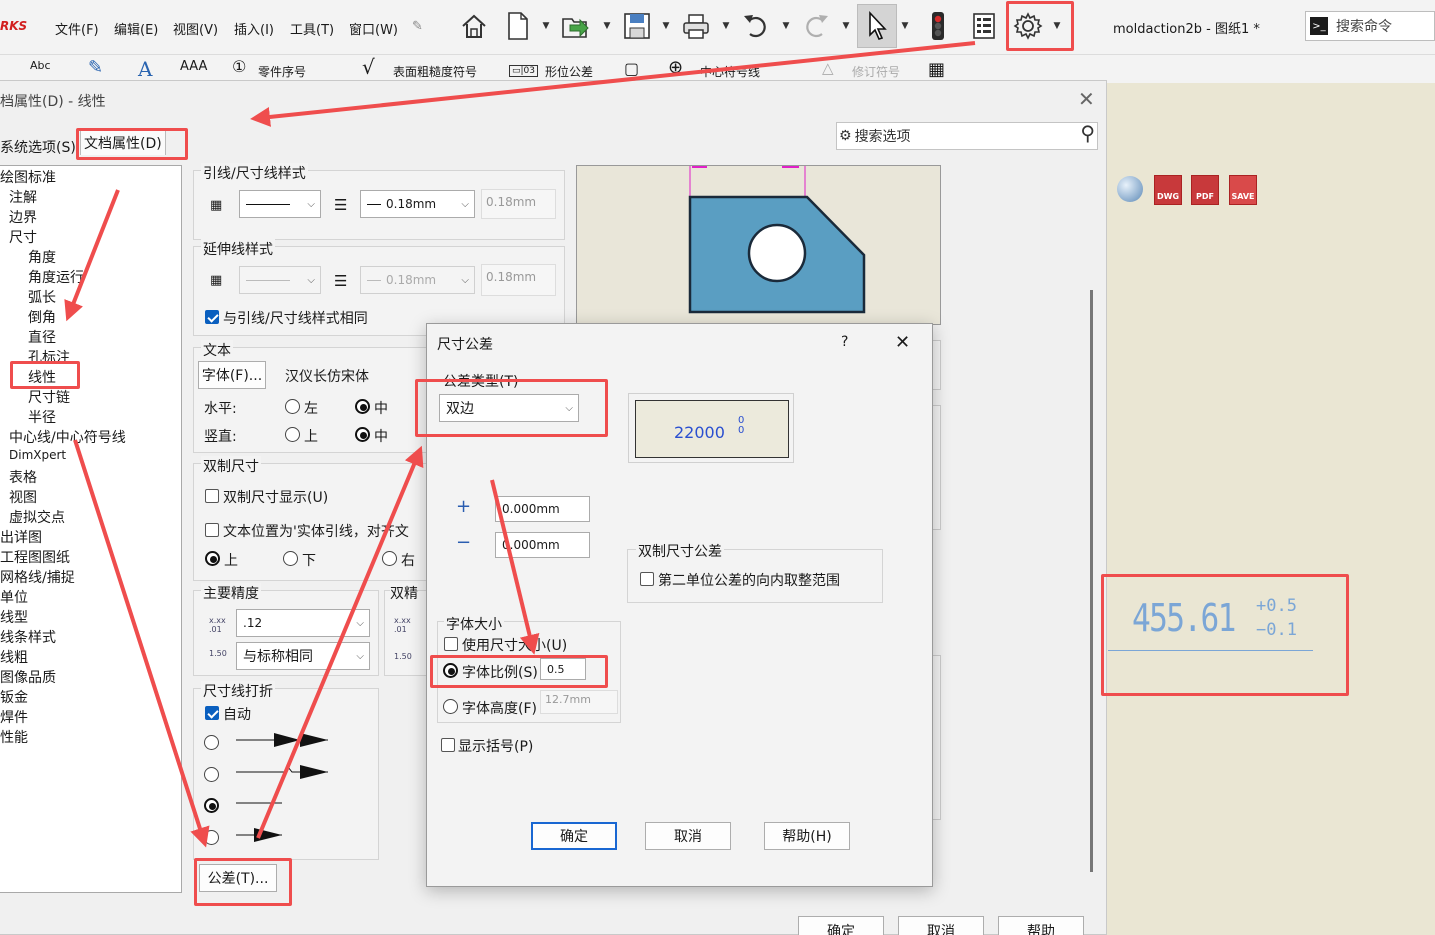  What do you see at coordinates (435, 71) in the screenshot?
I see `surface-finish-button: 表面粗糙度符号` at bounding box center [435, 71].